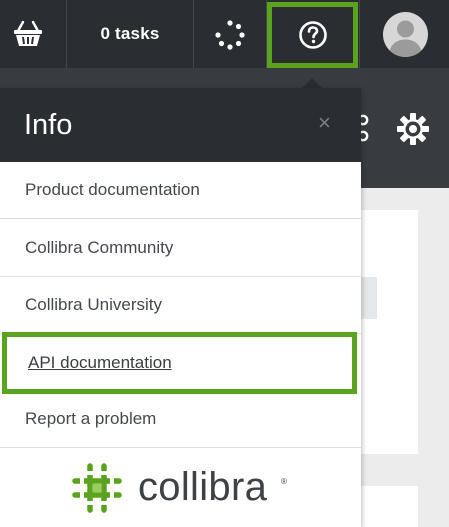  I want to click on collibra-logo: collibra ®, so click(180, 487).